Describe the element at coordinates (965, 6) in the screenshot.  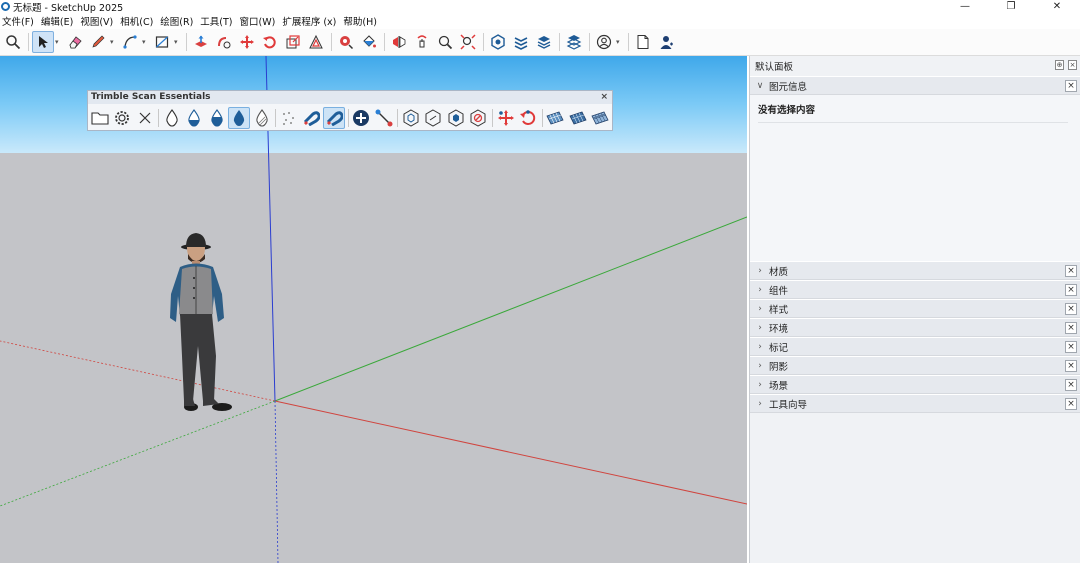
I see `minimize-button: —` at that location.